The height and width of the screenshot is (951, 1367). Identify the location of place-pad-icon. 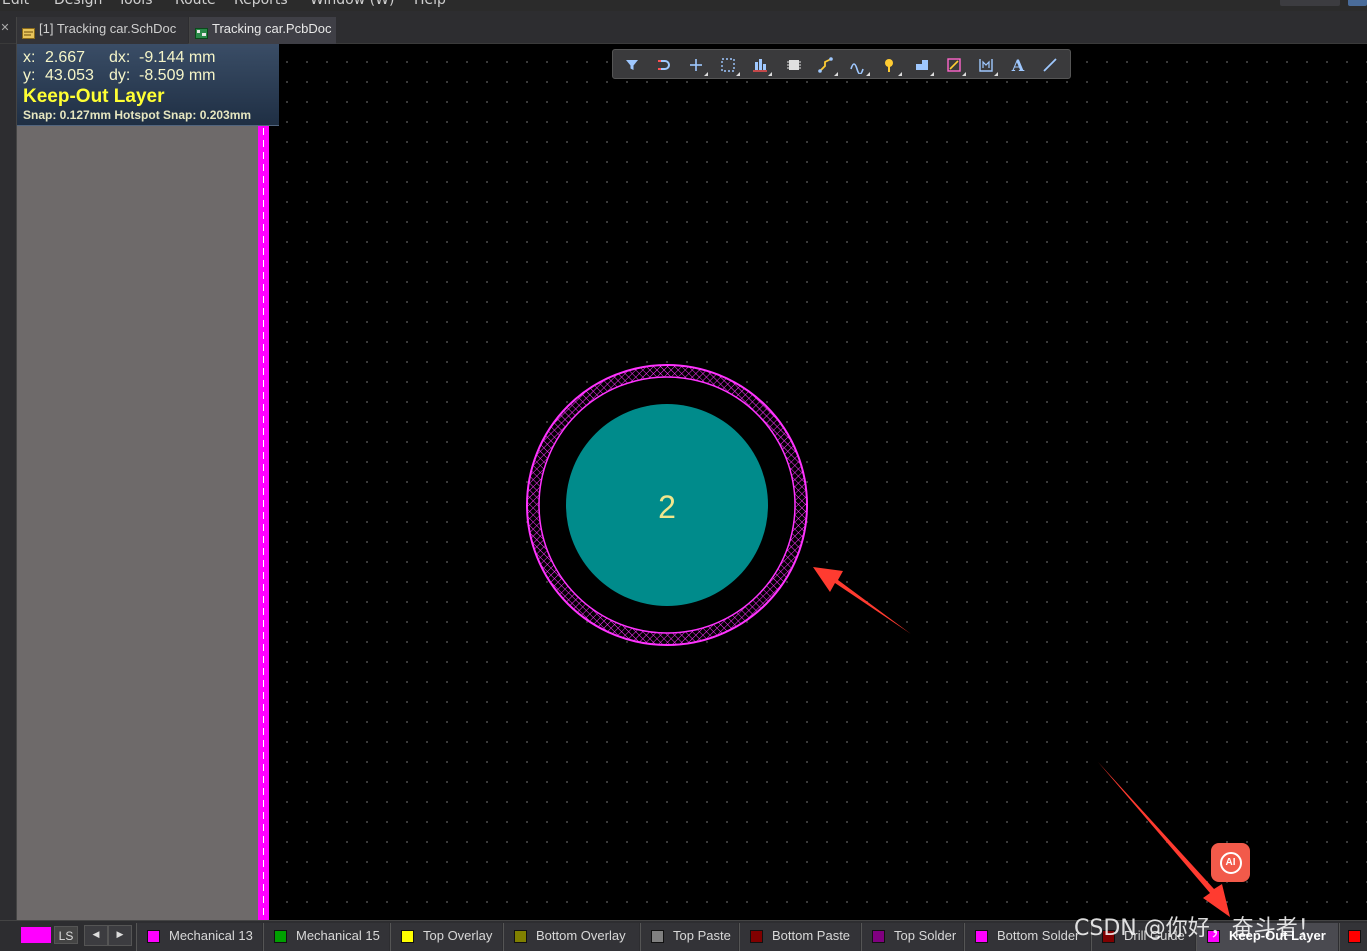
(890, 65).